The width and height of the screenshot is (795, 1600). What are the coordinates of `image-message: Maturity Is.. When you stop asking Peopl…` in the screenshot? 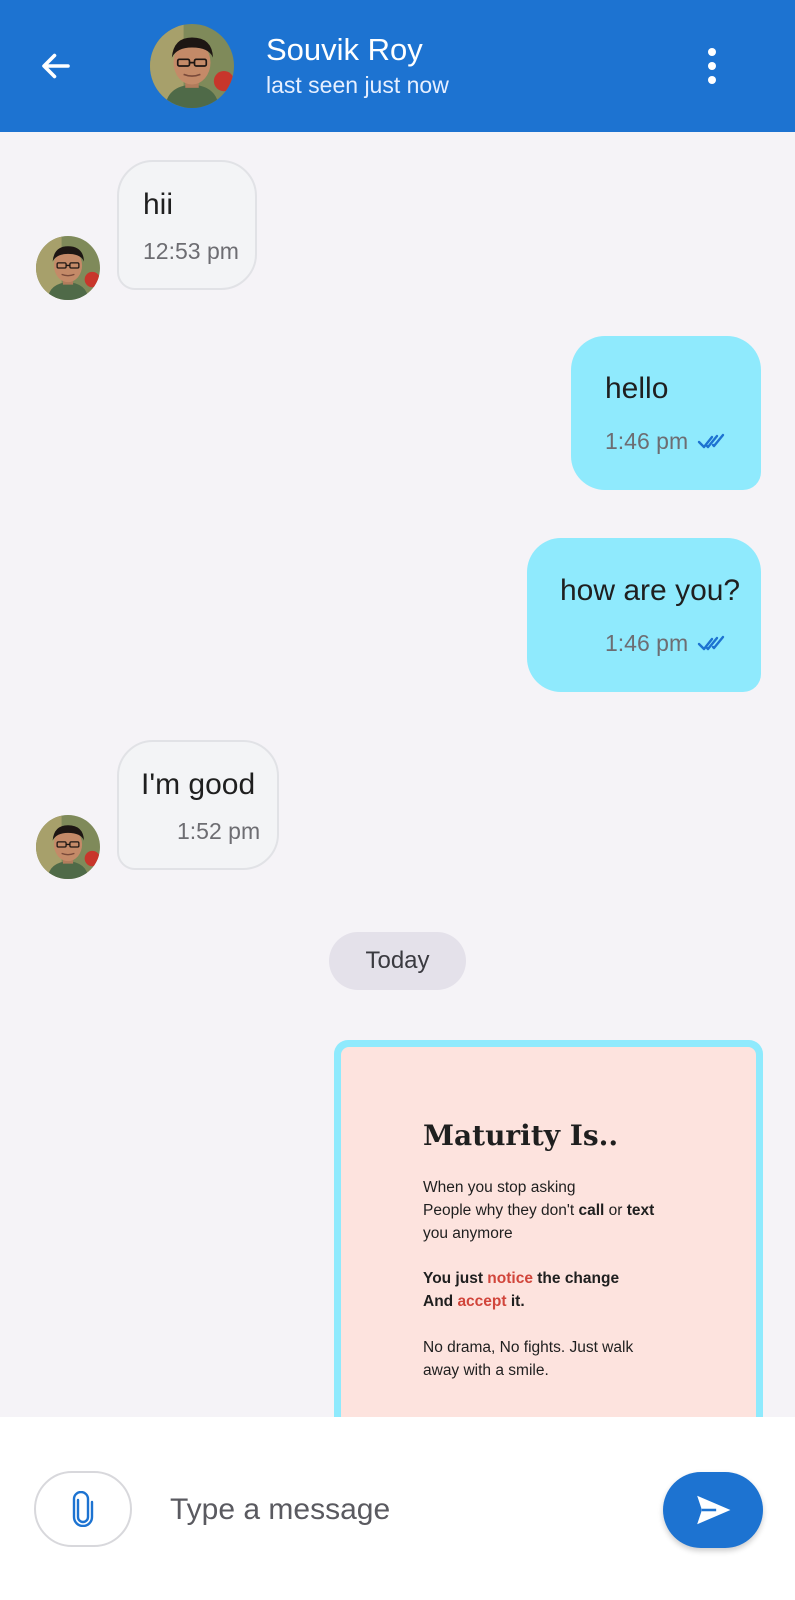 It's located at (548, 1228).